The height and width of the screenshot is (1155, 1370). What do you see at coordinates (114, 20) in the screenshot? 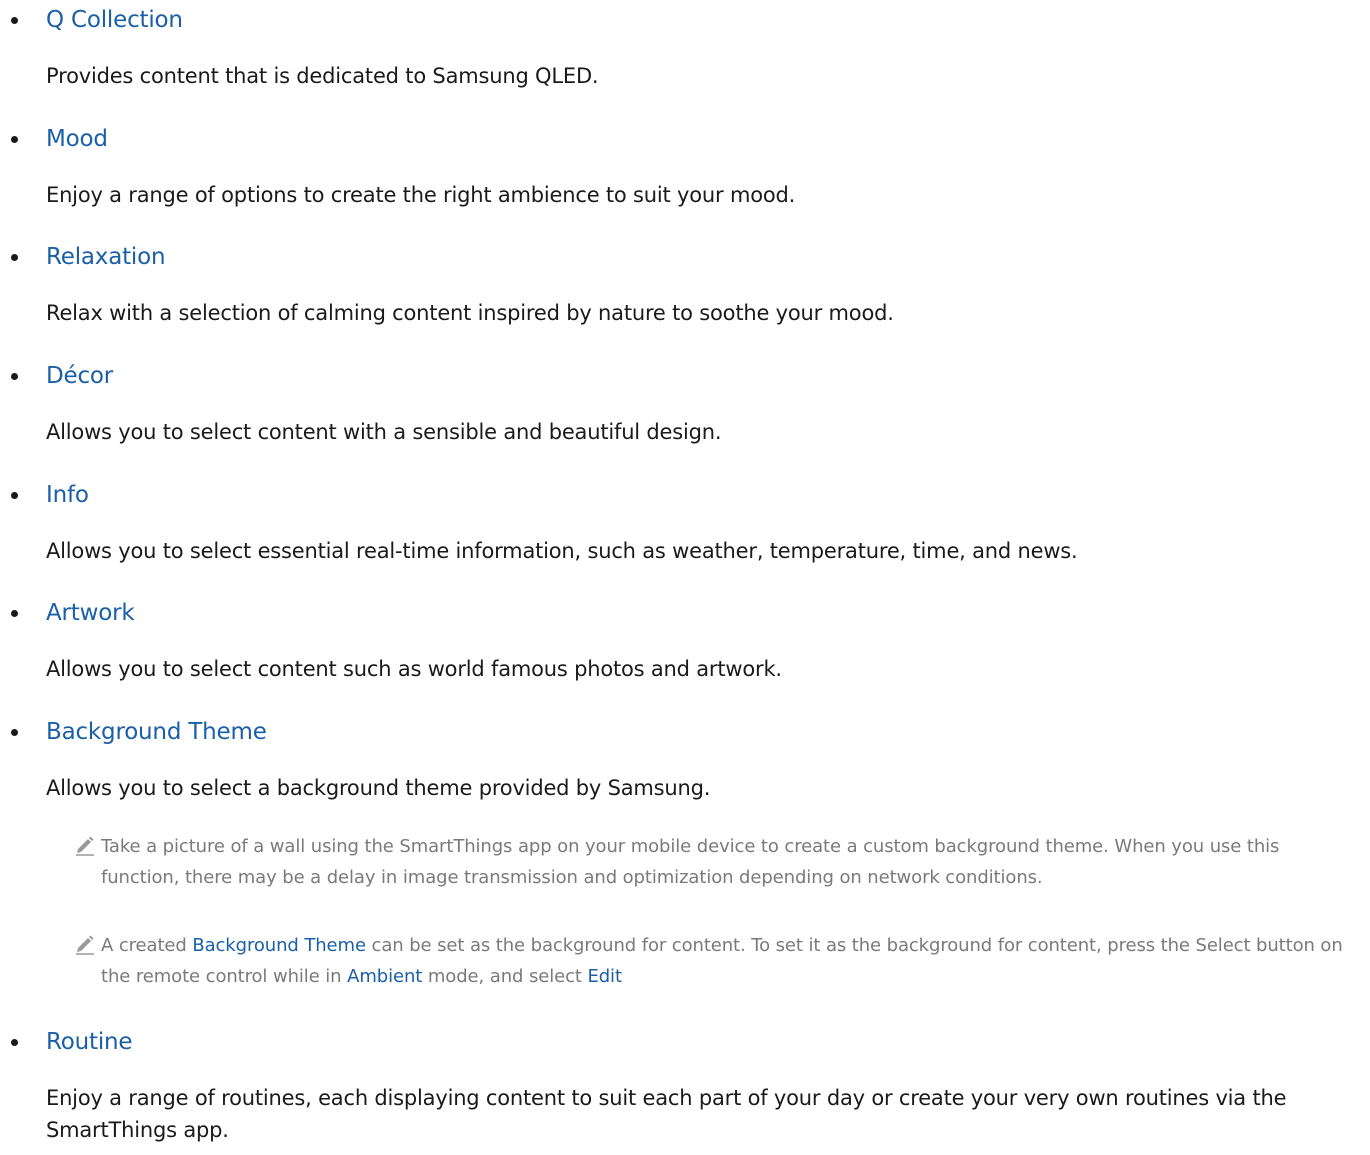
I see `item-title-q-collection: Q Collection` at bounding box center [114, 20].